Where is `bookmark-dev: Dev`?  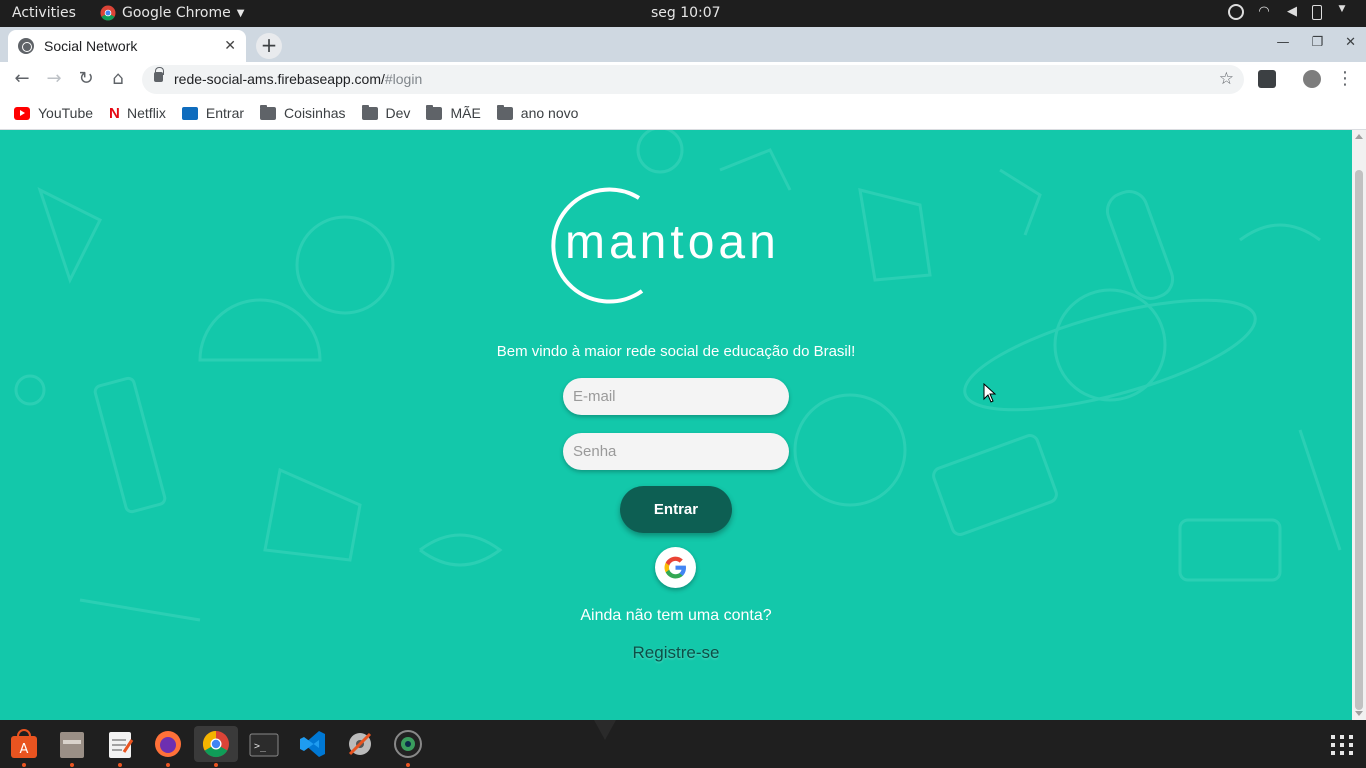 bookmark-dev: Dev is located at coordinates (386, 112).